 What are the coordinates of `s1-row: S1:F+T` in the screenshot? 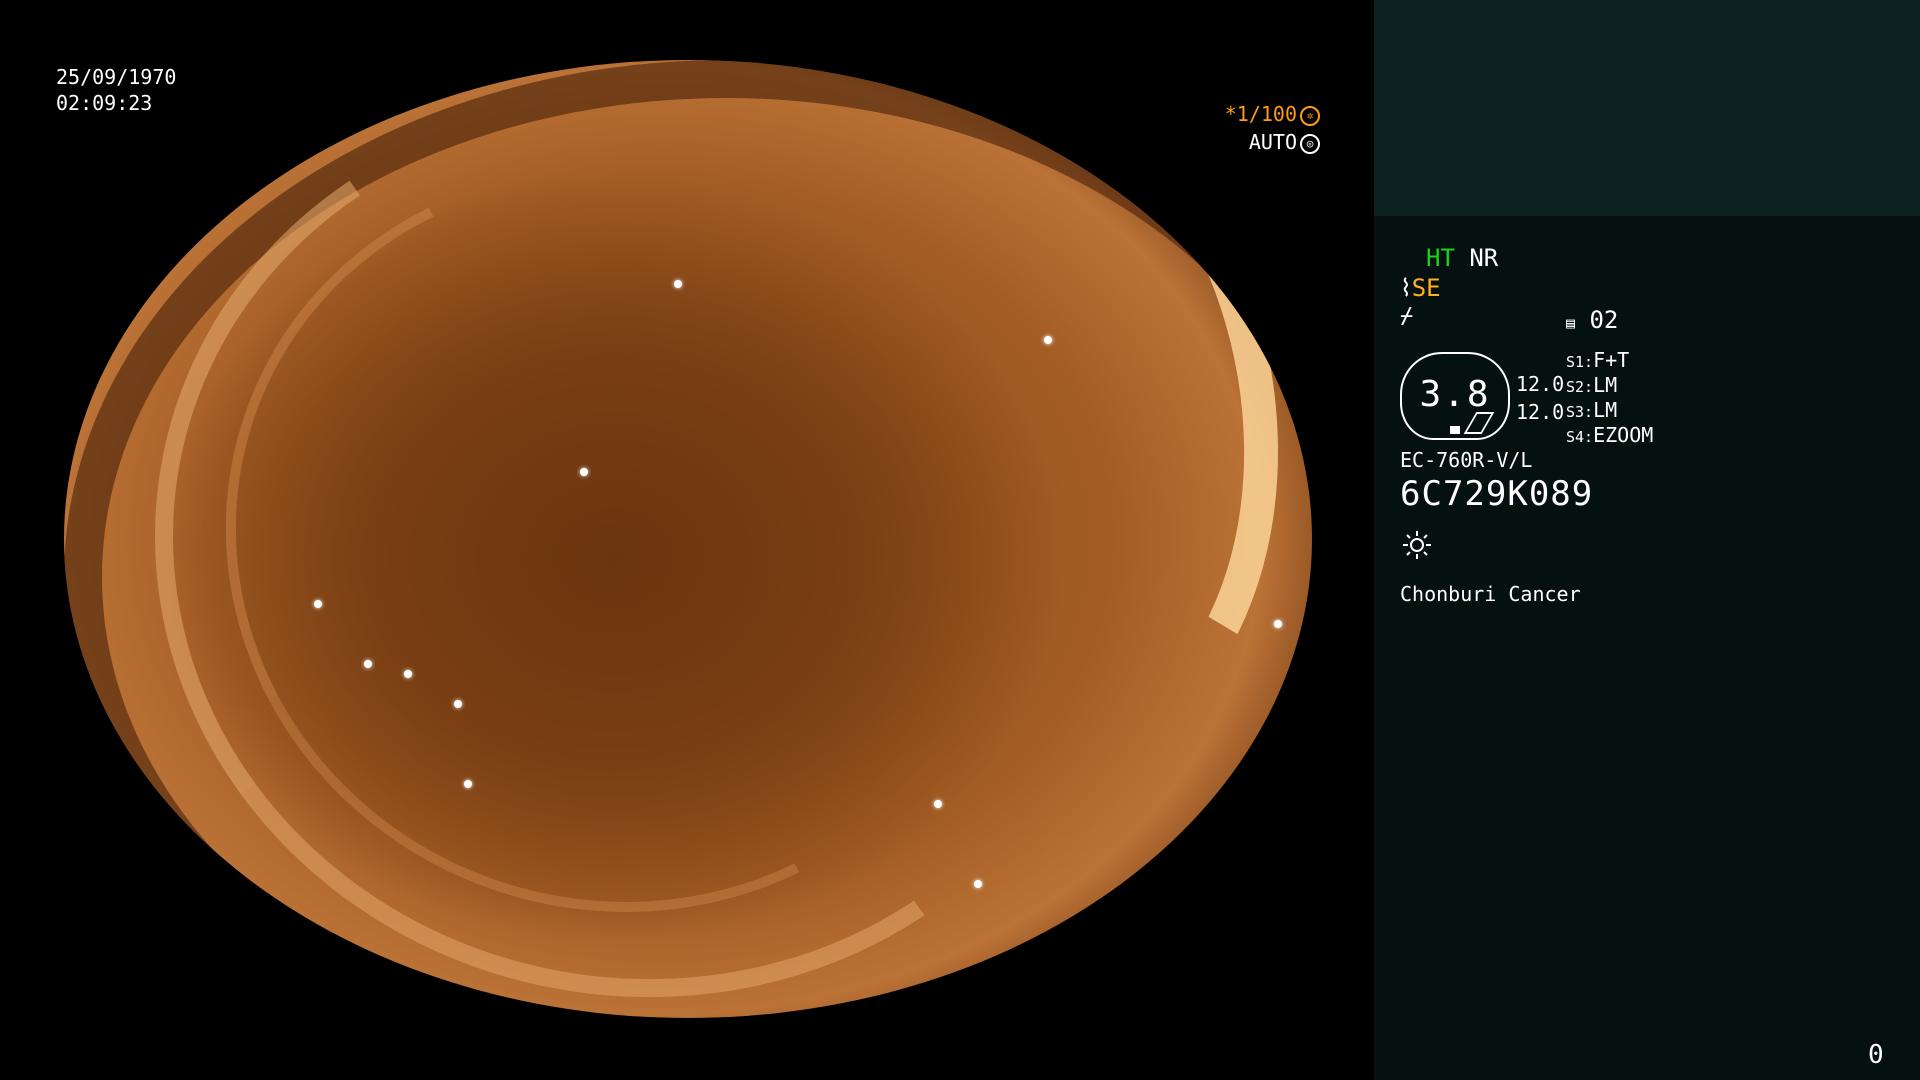 It's located at (1597, 360).